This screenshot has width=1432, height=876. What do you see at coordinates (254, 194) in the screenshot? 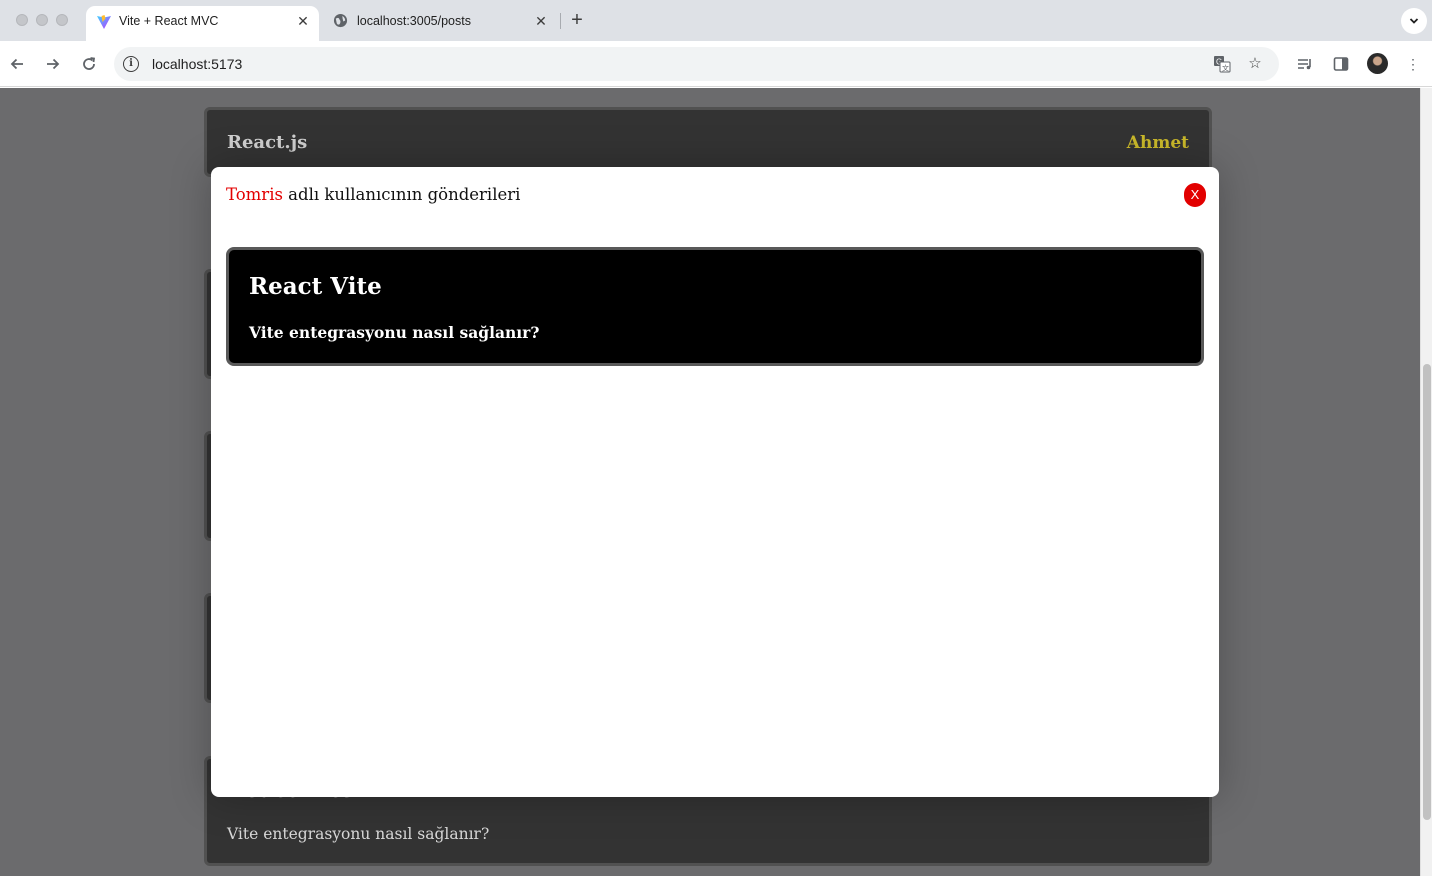
I see `modal-username: Tomris` at bounding box center [254, 194].